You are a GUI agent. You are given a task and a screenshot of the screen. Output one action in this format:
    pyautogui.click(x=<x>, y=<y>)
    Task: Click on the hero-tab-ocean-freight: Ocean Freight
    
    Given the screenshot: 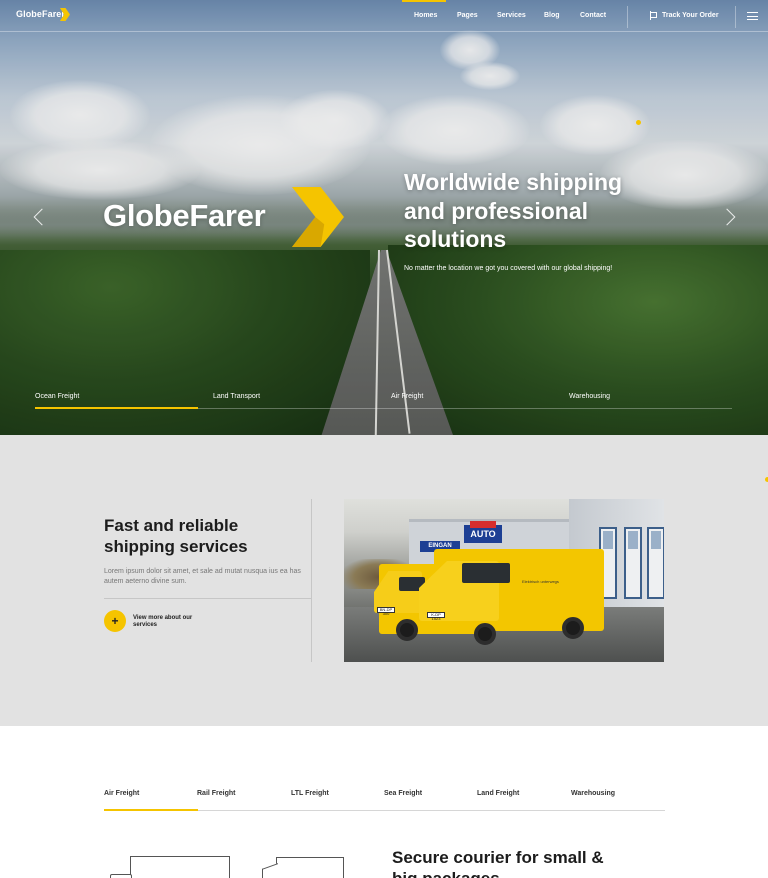 What is the action you would take?
    pyautogui.click(x=117, y=401)
    